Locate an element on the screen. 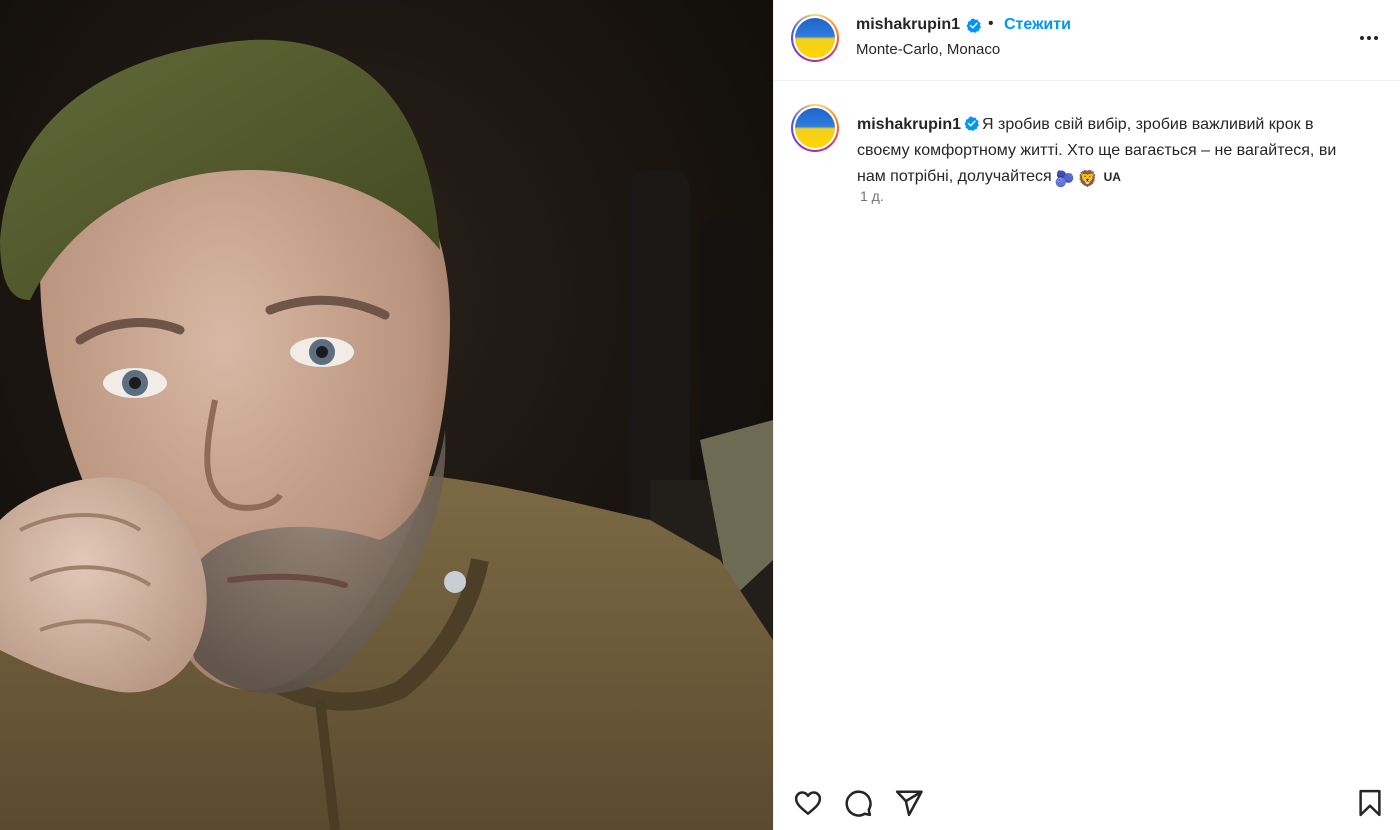 The image size is (1400, 830). caption-ua-tag: UA is located at coordinates (1112, 177).